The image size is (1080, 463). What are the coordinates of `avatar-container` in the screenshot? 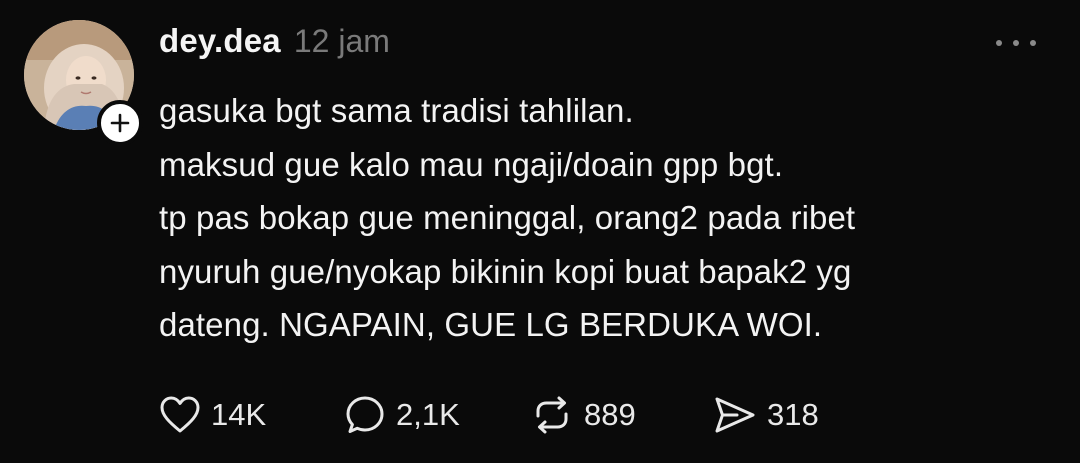 It's located at (83, 83).